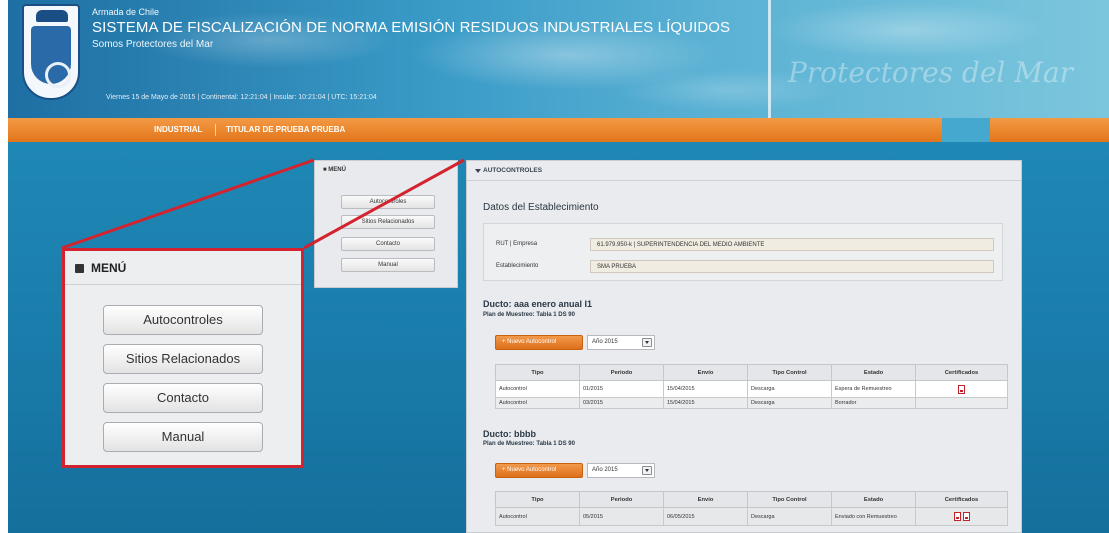  I want to click on navy-logo, so click(51, 52).